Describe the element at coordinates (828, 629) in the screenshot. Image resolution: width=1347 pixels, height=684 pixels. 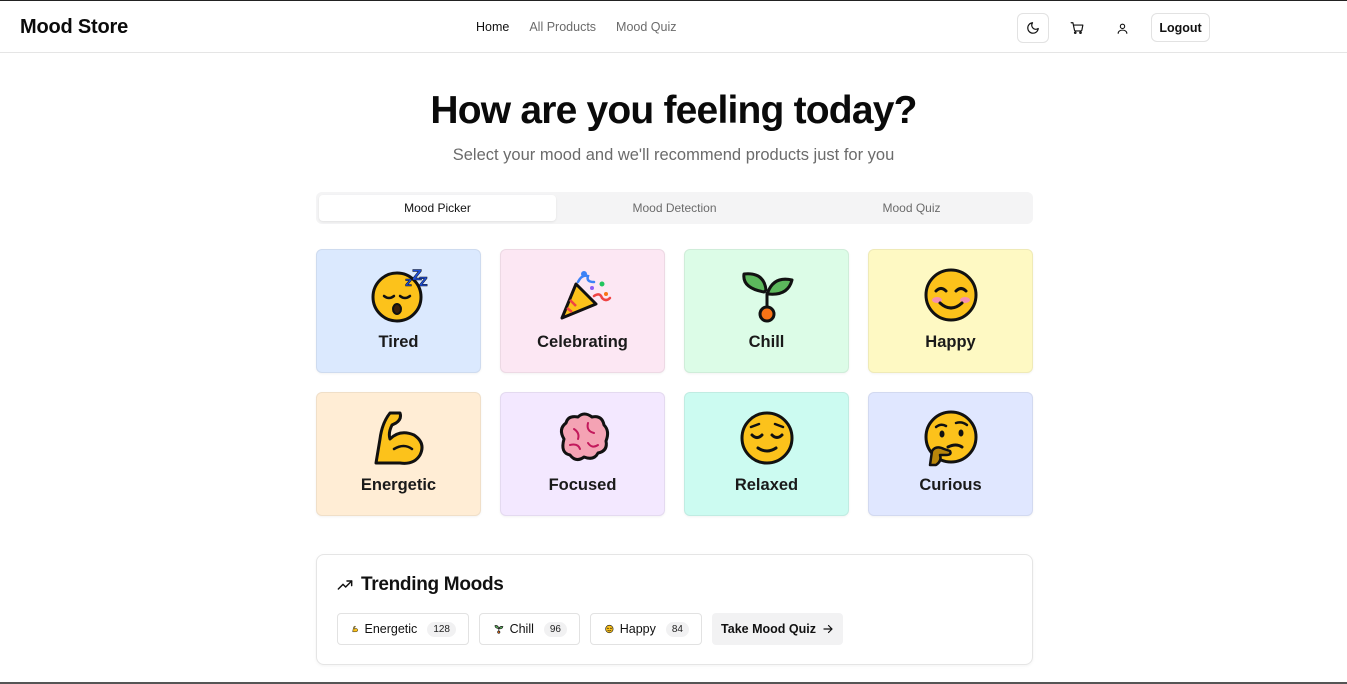
I see `arrow-right-icon` at that location.